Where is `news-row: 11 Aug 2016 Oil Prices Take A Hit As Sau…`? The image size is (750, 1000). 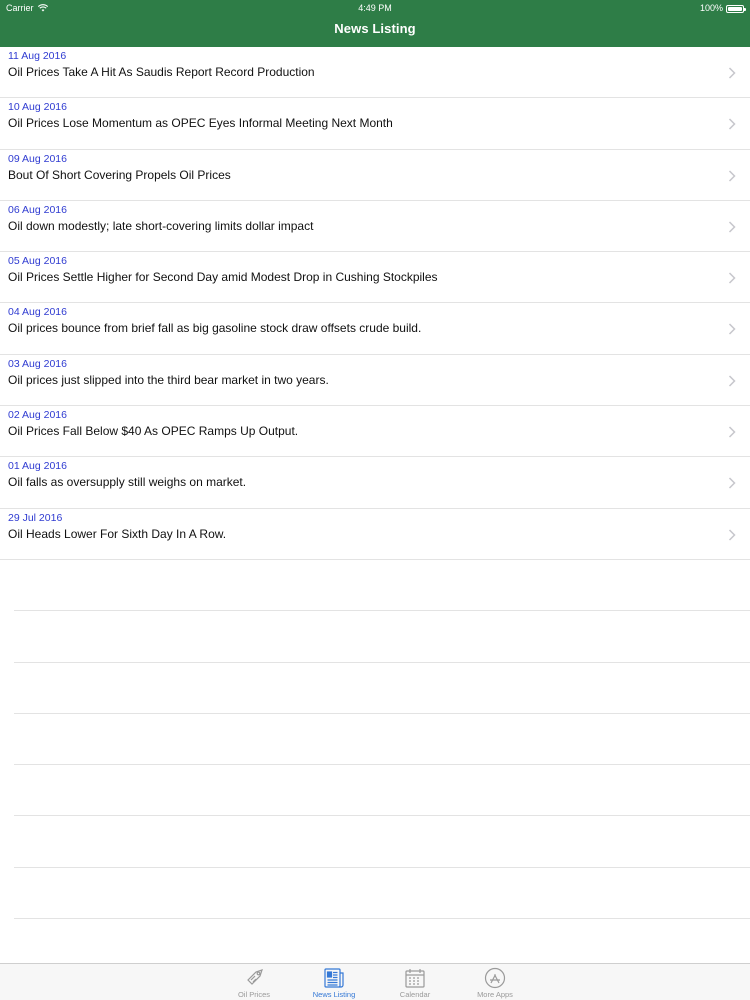 news-row: 11 Aug 2016 Oil Prices Take A Hit As Sau… is located at coordinates (375, 73).